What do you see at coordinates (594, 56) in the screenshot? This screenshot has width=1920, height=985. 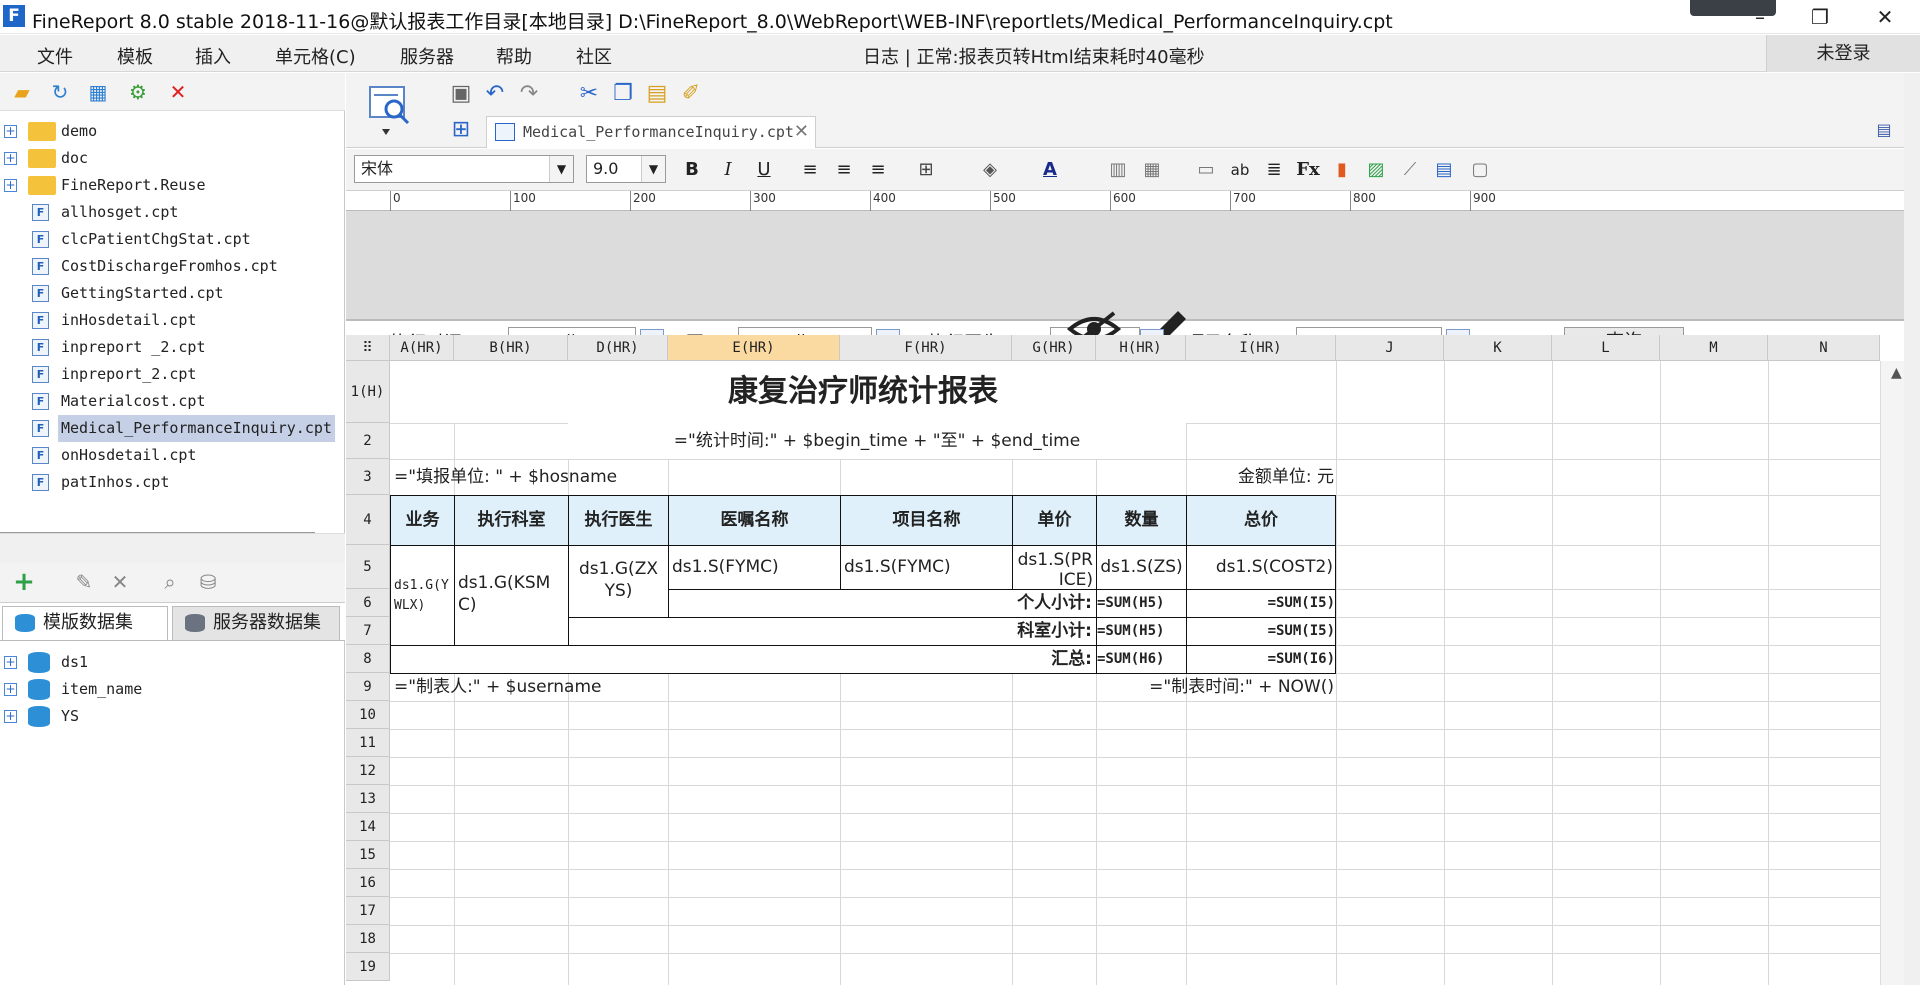 I see `menu-community: 社区` at bounding box center [594, 56].